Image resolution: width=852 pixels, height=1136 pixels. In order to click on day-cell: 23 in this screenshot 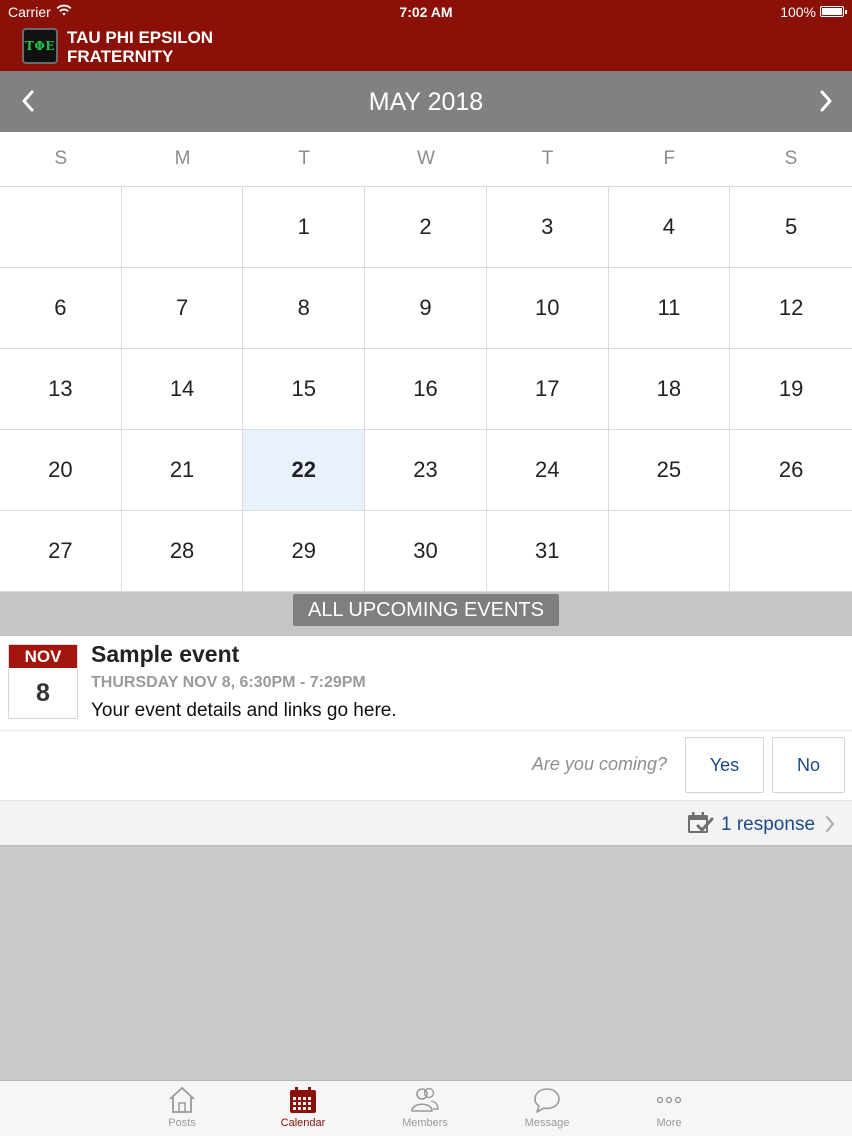, I will do `click(426, 470)`.